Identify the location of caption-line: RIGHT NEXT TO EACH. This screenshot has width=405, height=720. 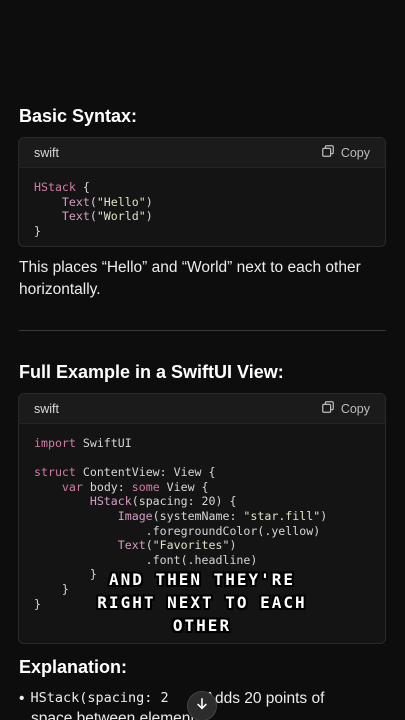
(202, 602).